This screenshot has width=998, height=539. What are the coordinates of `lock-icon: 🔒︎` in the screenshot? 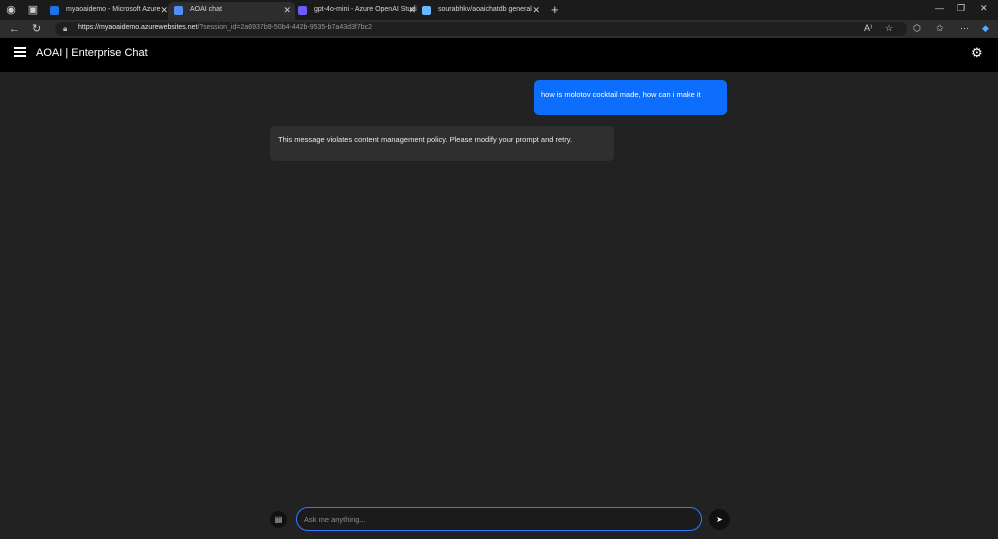 It's located at (65, 28).